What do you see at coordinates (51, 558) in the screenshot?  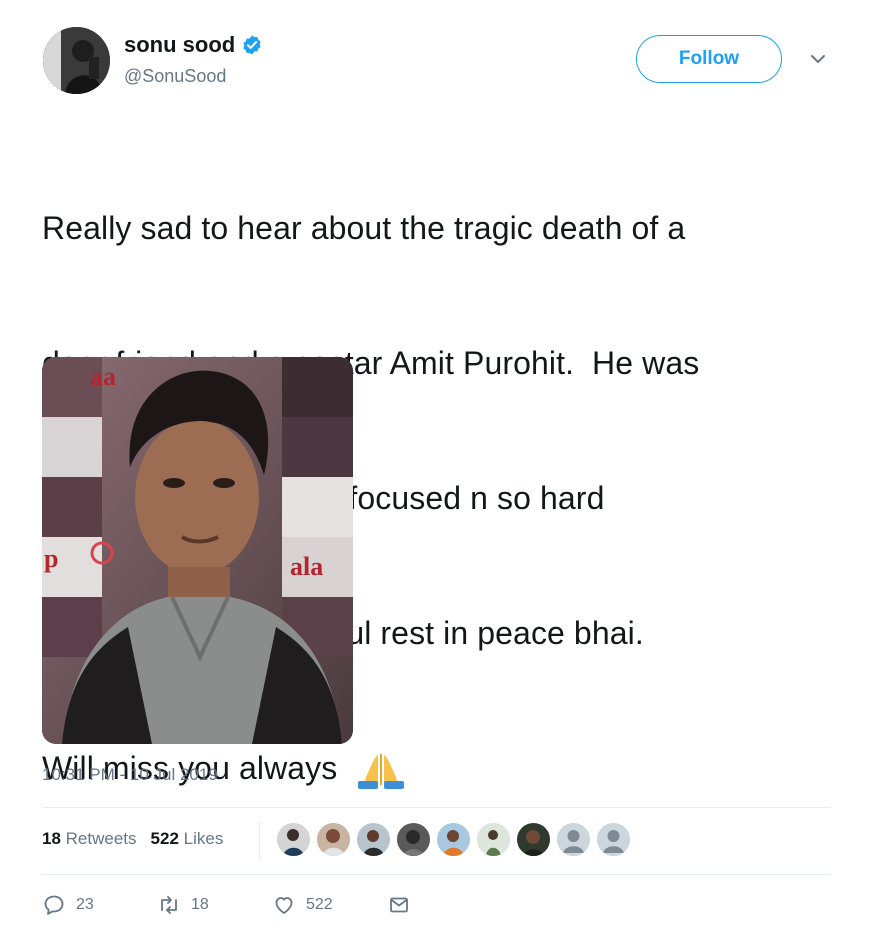 I see `svg-text: p` at bounding box center [51, 558].